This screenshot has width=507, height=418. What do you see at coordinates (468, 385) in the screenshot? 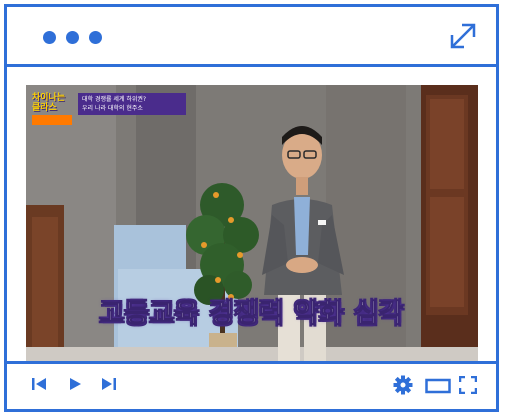
I see `fullscreen-icon` at bounding box center [468, 385].